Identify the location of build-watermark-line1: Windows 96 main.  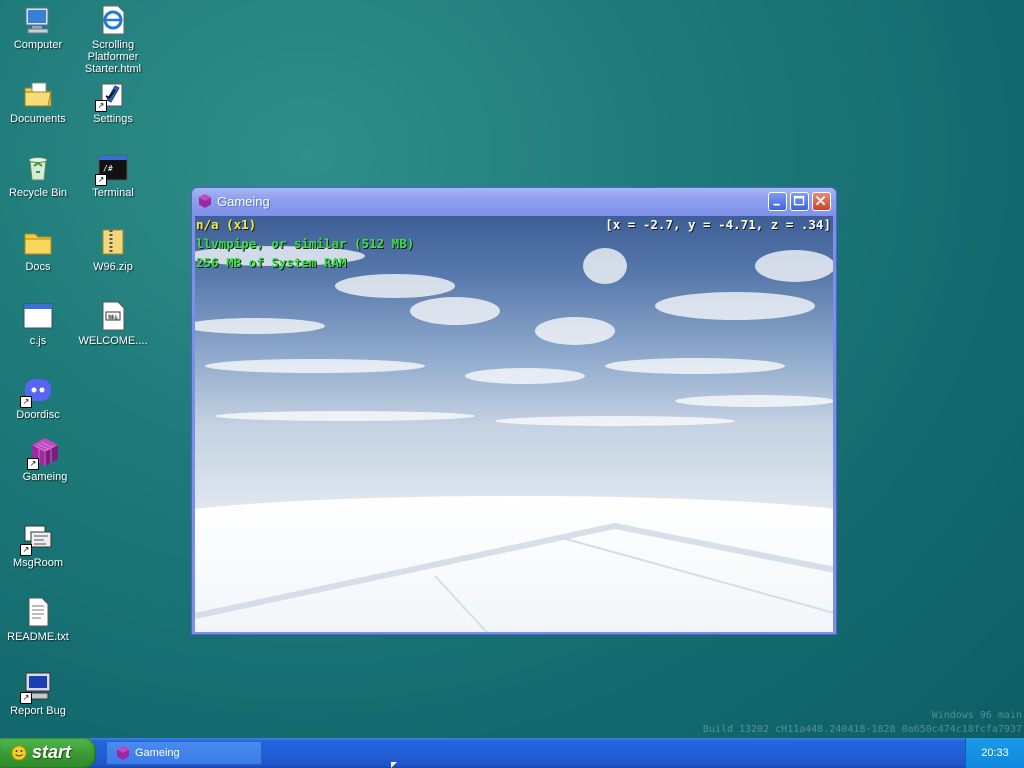
(976, 715).